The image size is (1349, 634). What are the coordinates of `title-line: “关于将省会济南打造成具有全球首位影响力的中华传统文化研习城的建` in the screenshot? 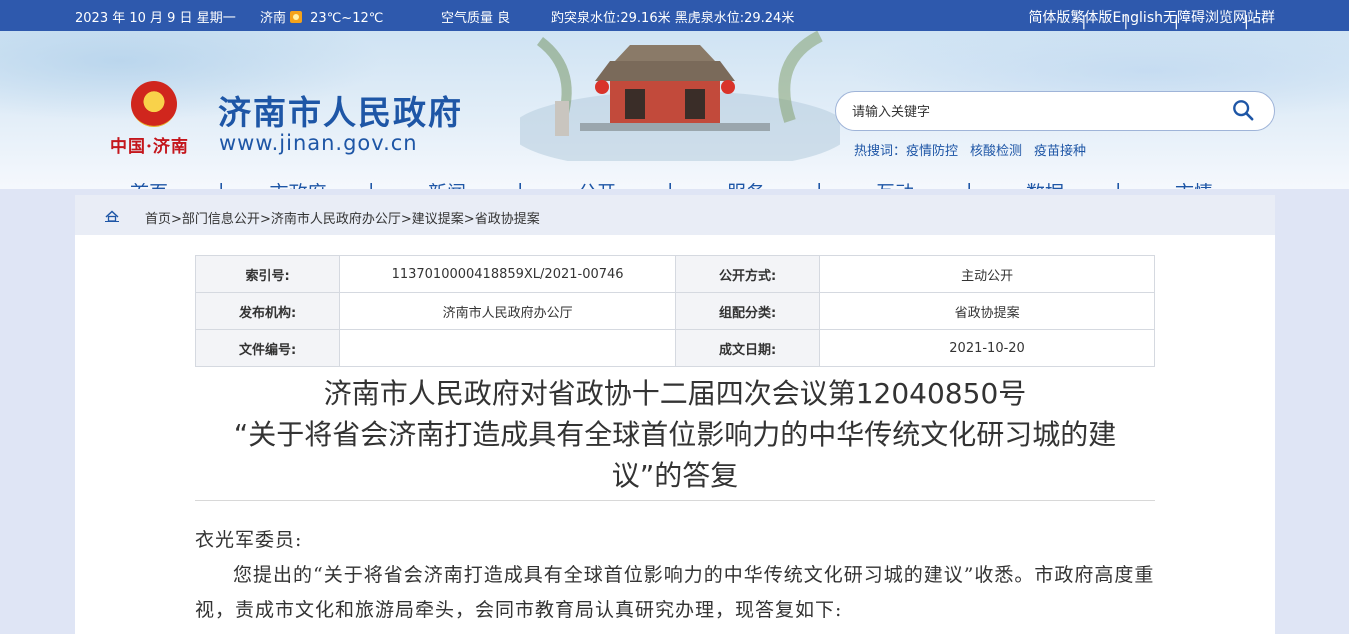 It's located at (675, 434).